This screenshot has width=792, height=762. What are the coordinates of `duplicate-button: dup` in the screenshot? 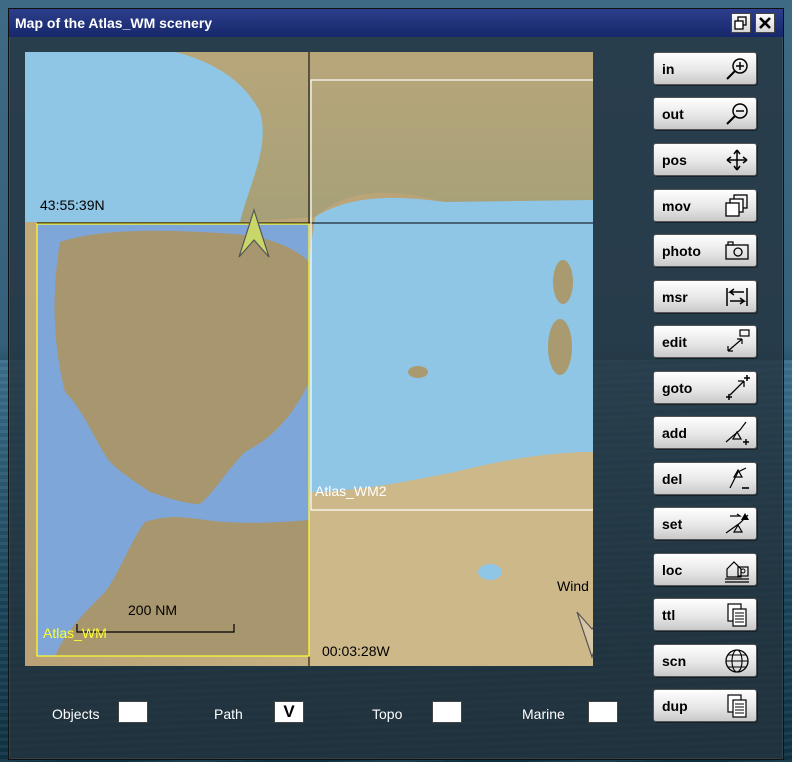 It's located at (705, 705).